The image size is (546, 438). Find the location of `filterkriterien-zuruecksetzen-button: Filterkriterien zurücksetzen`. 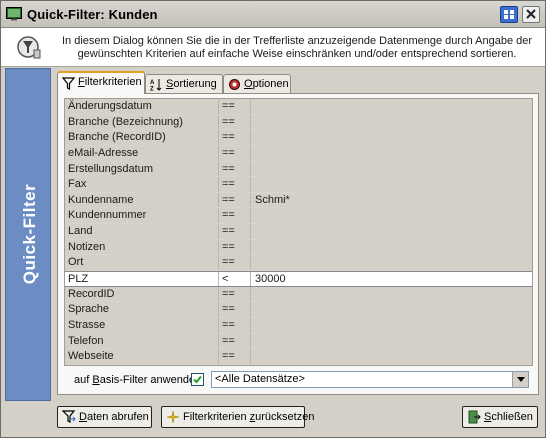

filterkriterien-zuruecksetzen-button: Filterkriterien zurücksetzen is located at coordinates (237, 417).